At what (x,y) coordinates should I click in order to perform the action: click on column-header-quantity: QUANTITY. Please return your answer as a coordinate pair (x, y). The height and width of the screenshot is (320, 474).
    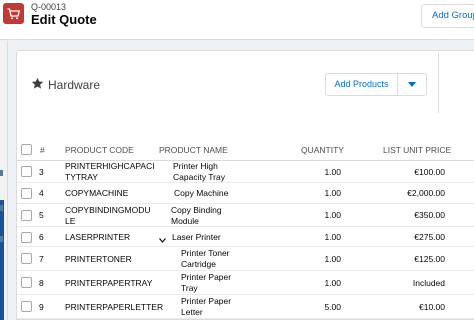
    Looking at the image, I should click on (322, 150).